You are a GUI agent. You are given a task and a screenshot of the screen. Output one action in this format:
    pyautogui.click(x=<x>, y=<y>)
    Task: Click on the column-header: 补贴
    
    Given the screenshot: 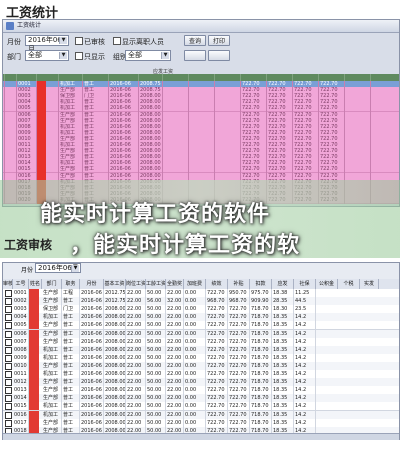 What is the action you would take?
    pyautogui.click(x=239, y=284)
    